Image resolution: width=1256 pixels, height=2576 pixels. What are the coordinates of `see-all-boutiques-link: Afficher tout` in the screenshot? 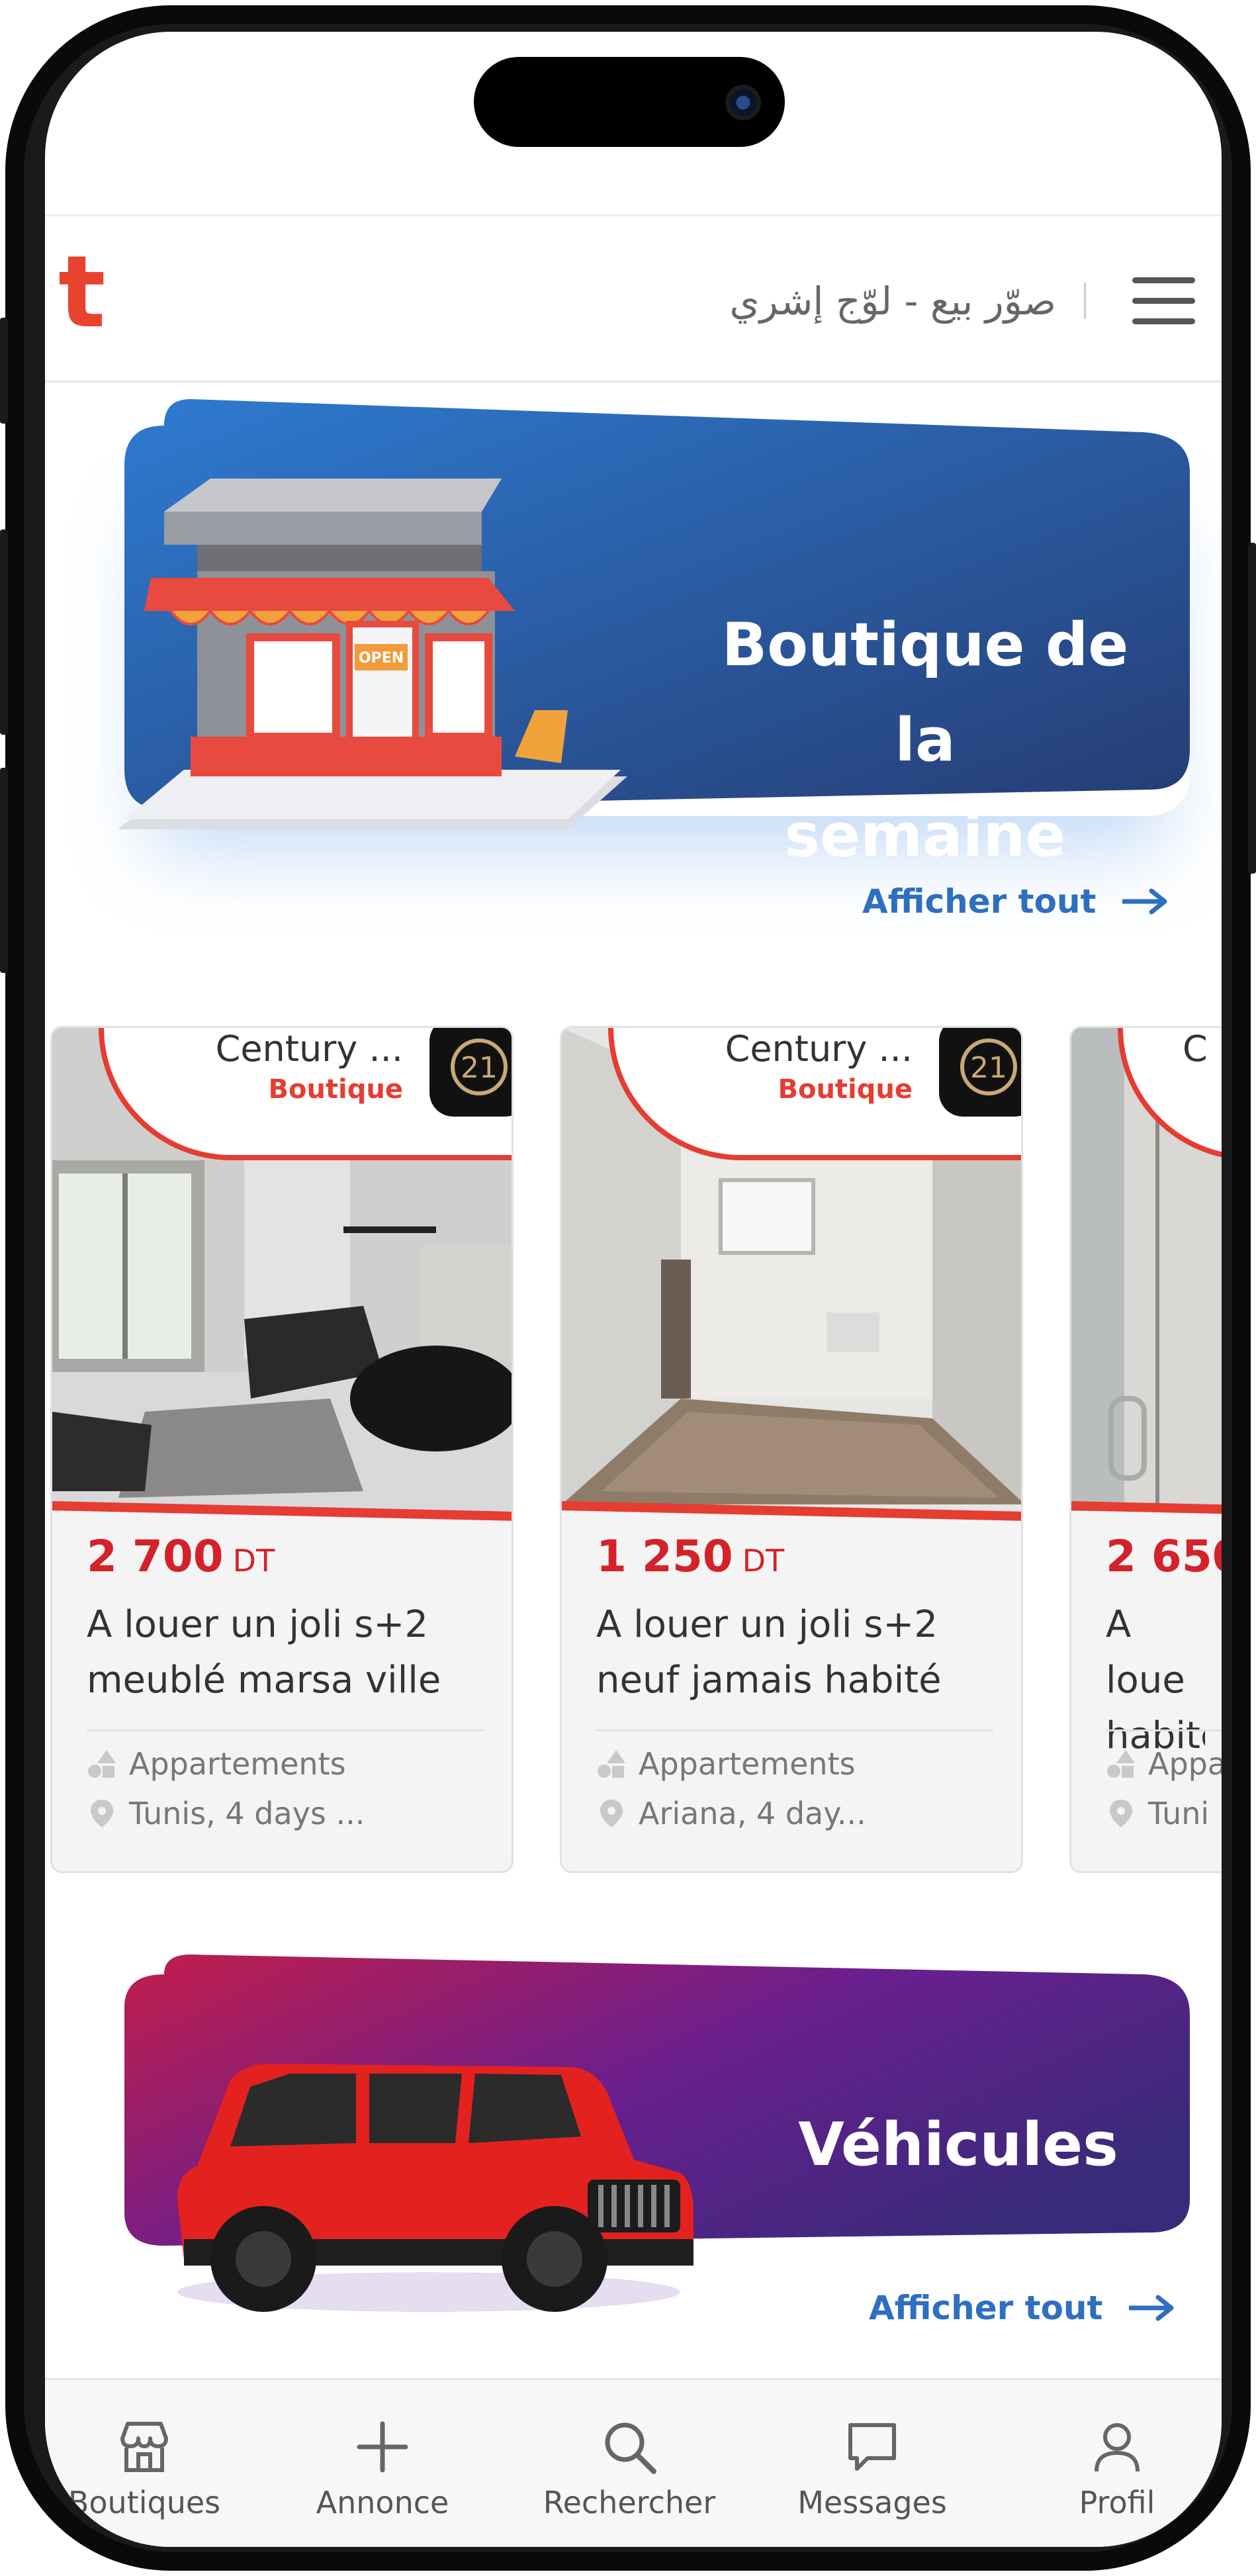 It's located at (1015, 901).